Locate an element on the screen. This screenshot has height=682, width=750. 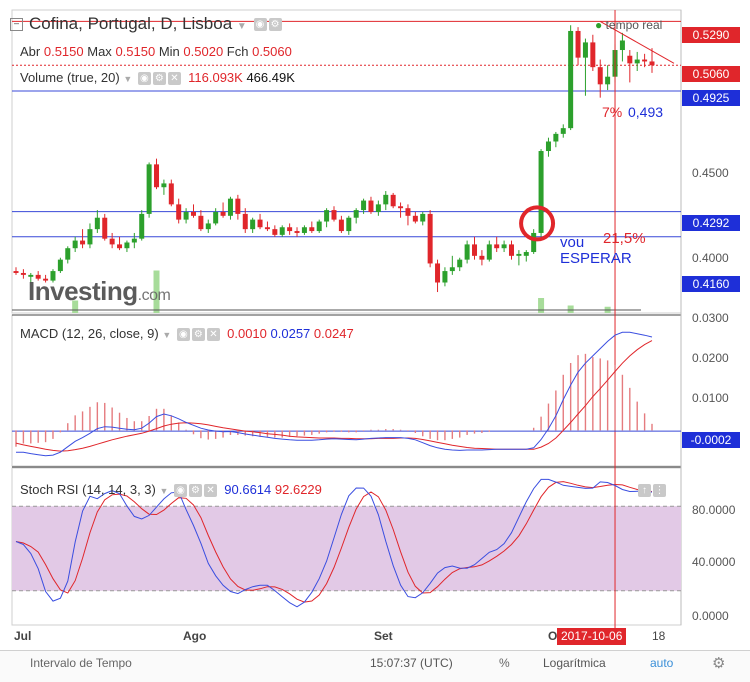
volume-dropdown-icon: ▼ is located at coordinates (127, 79).